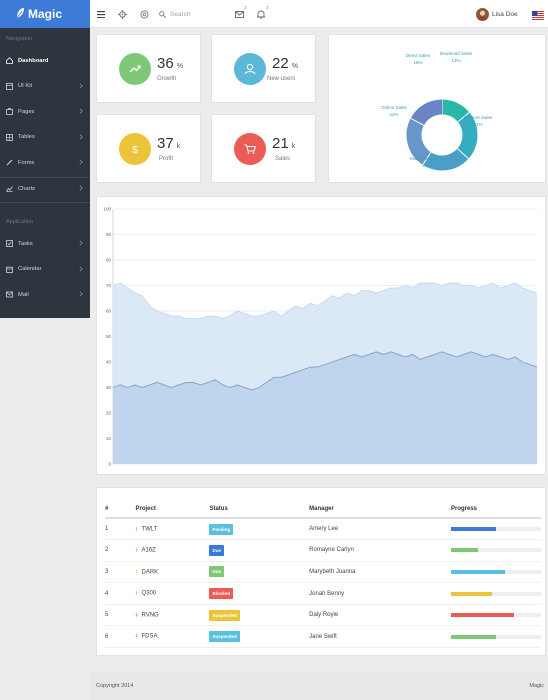 The width and height of the screenshot is (548, 700). Describe the element at coordinates (109, 464) in the screenshot. I see `y-tick-label: 0` at that location.